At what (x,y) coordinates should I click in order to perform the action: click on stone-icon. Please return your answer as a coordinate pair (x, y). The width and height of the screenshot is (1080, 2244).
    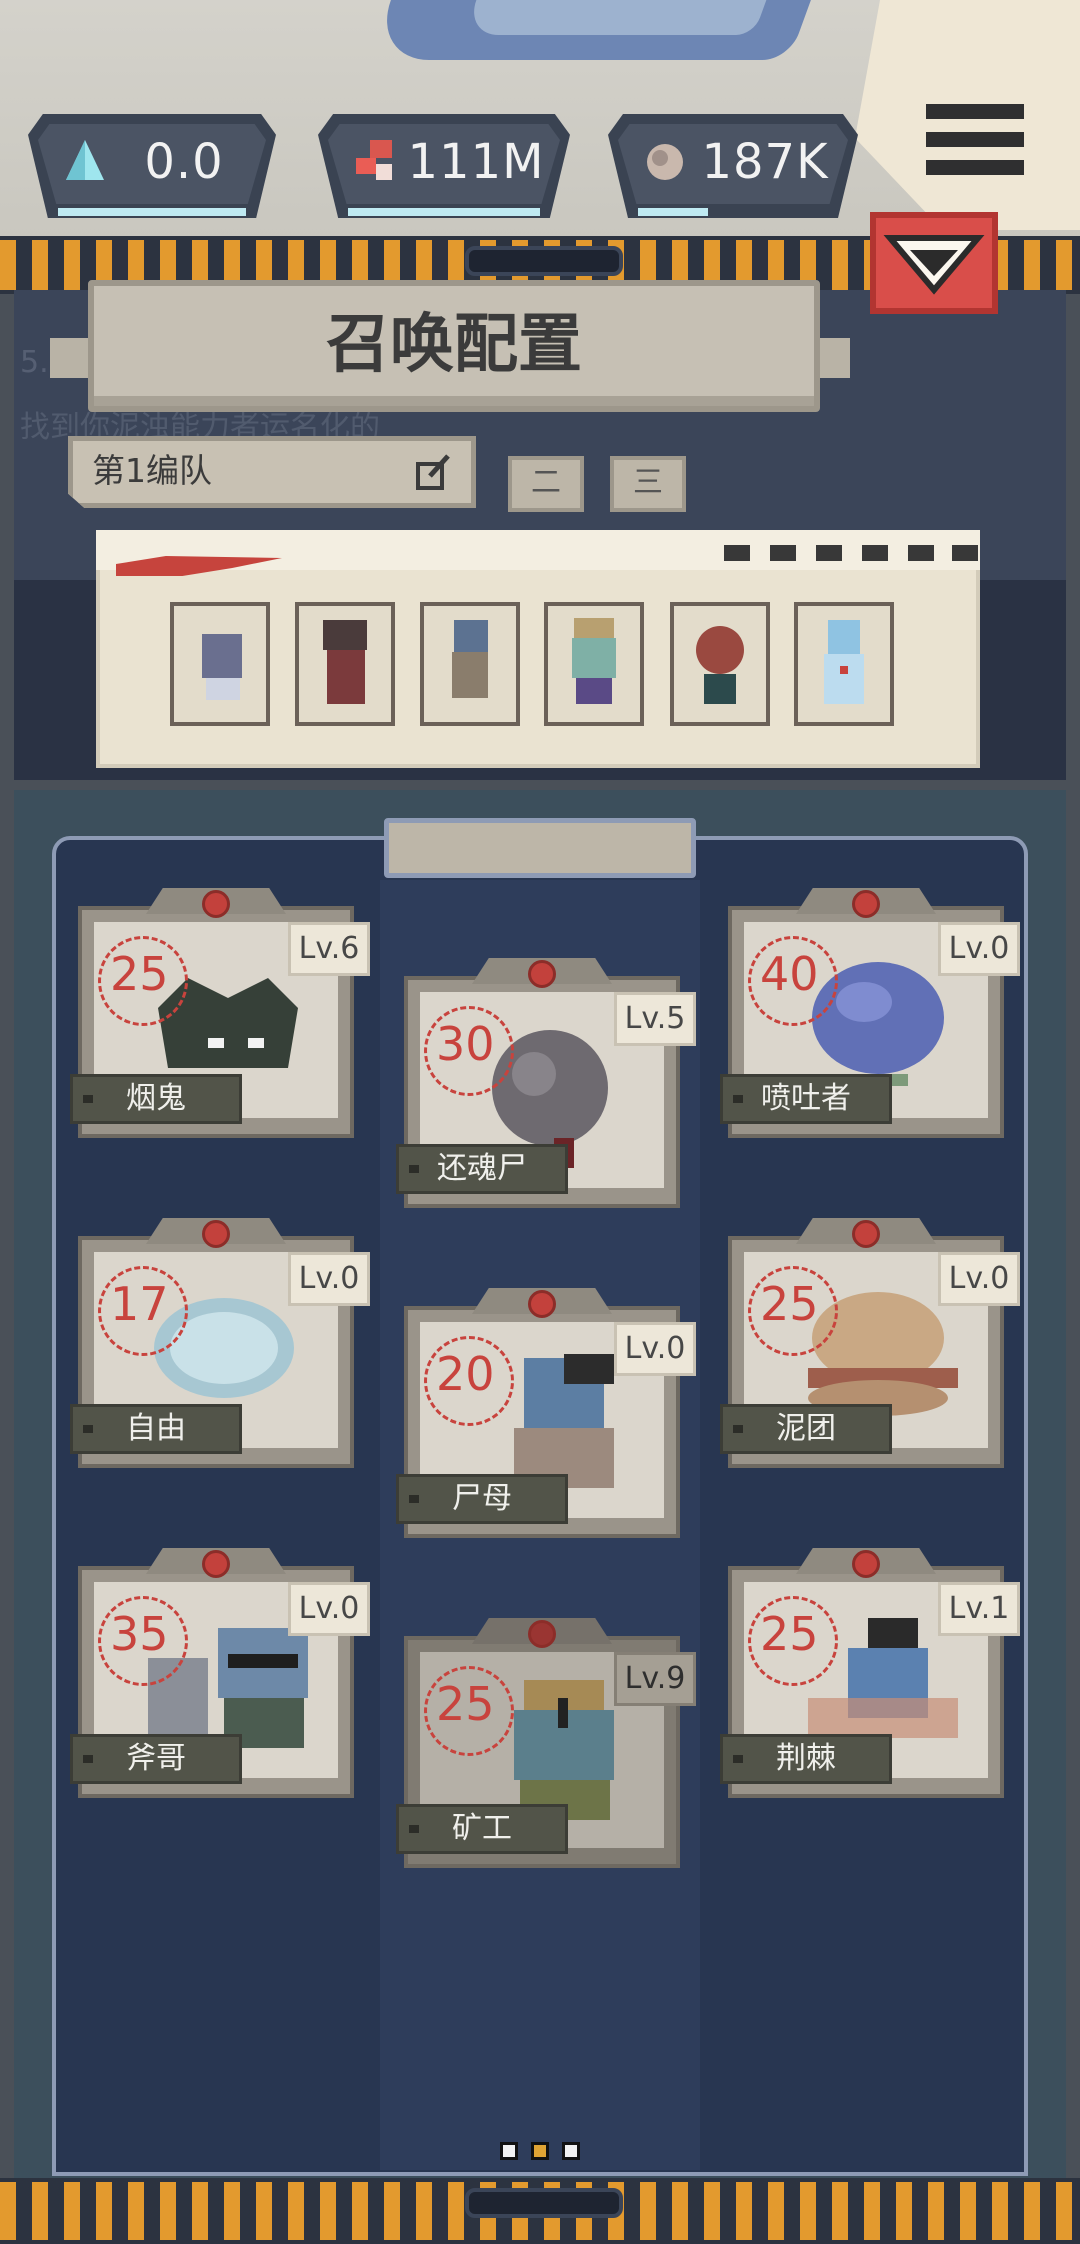
    Looking at the image, I should click on (665, 162).